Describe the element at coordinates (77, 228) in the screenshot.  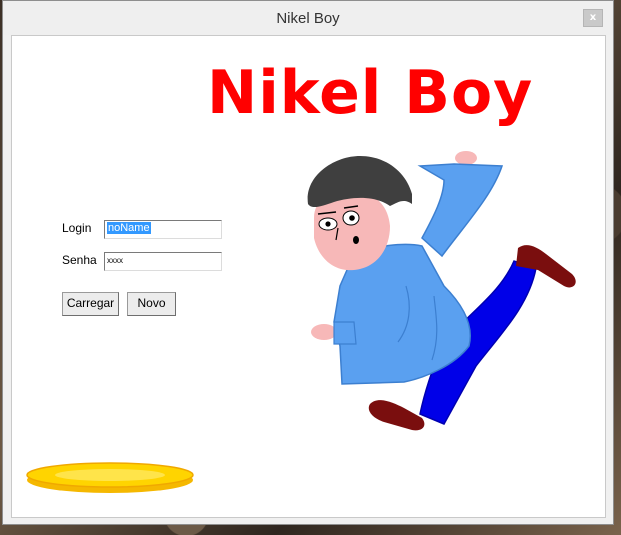
I see `login-label: Login` at that location.